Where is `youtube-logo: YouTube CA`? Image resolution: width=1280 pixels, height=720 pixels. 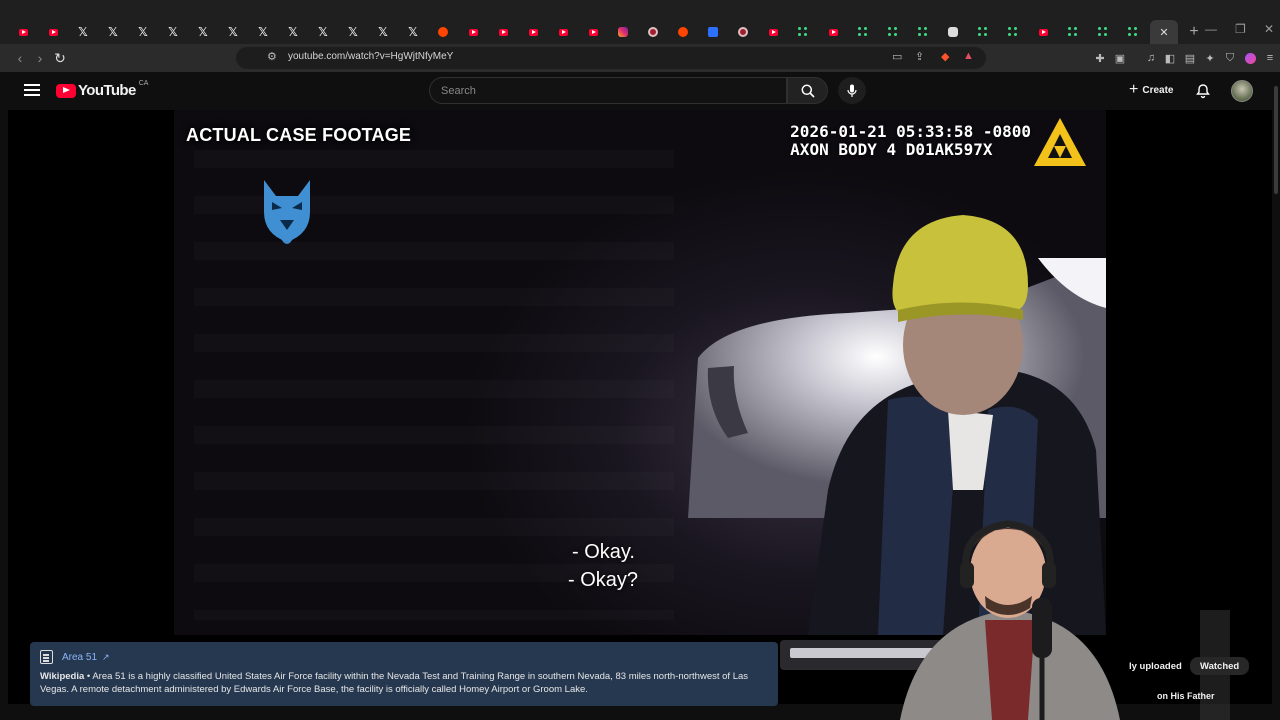 youtube-logo: YouTube CA is located at coordinates (102, 89).